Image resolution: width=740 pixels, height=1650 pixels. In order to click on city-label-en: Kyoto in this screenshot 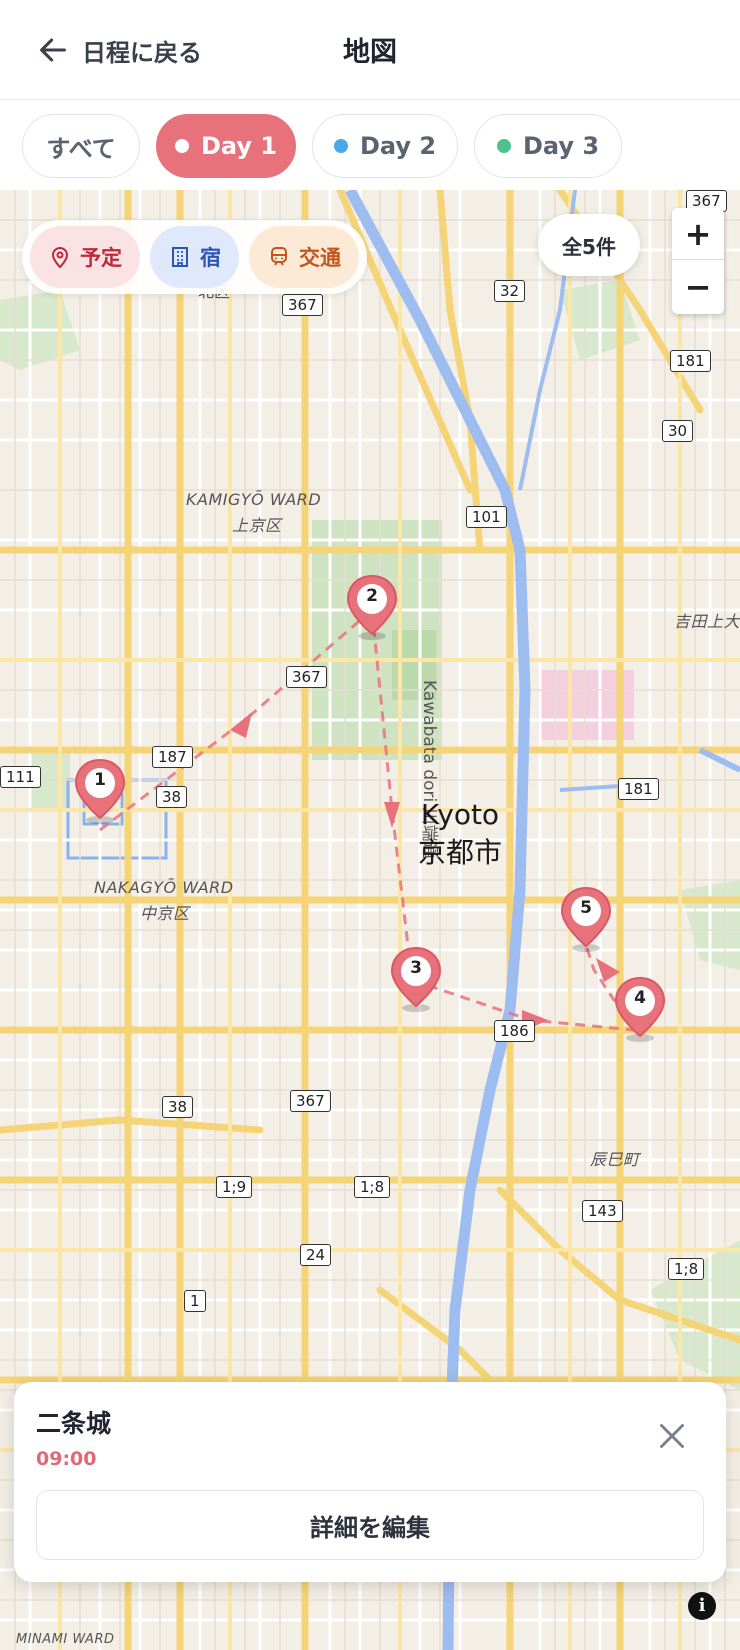, I will do `click(460, 814)`.